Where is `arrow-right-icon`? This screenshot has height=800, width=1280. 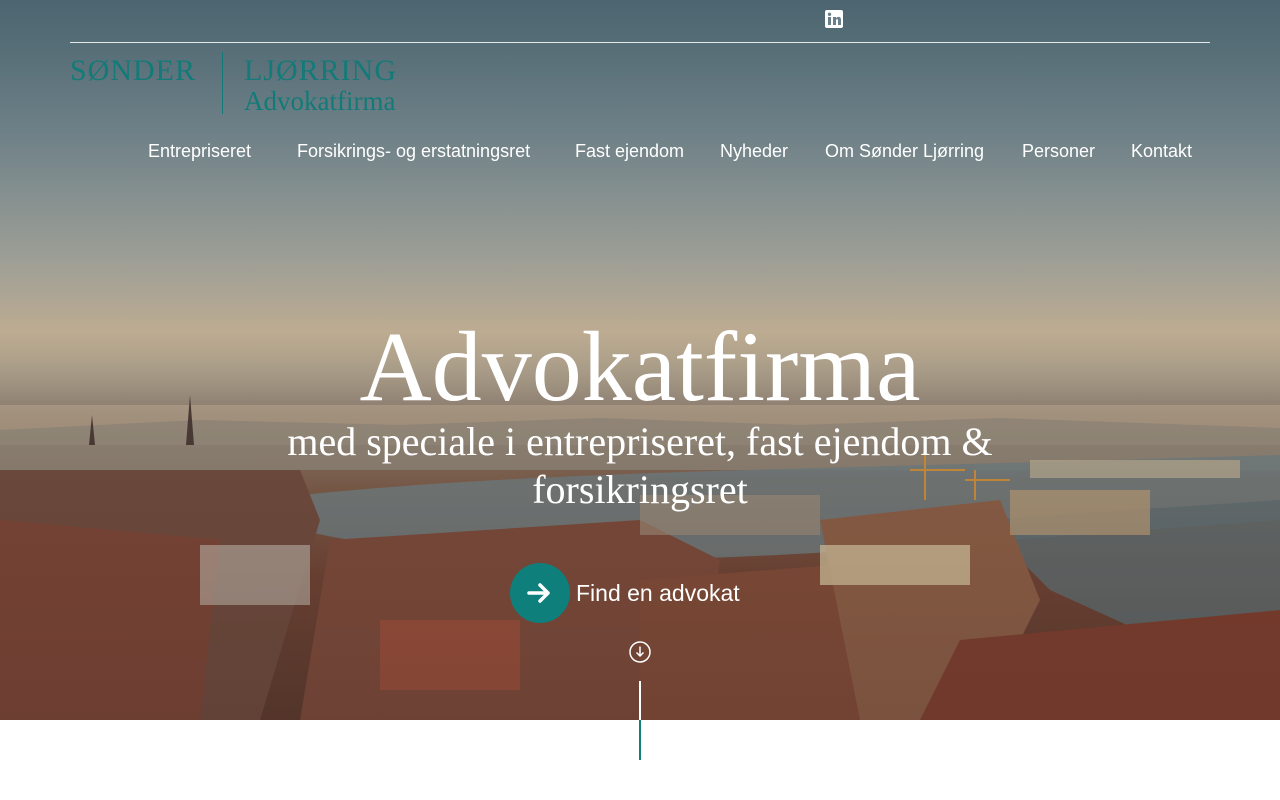 arrow-right-icon is located at coordinates (540, 593).